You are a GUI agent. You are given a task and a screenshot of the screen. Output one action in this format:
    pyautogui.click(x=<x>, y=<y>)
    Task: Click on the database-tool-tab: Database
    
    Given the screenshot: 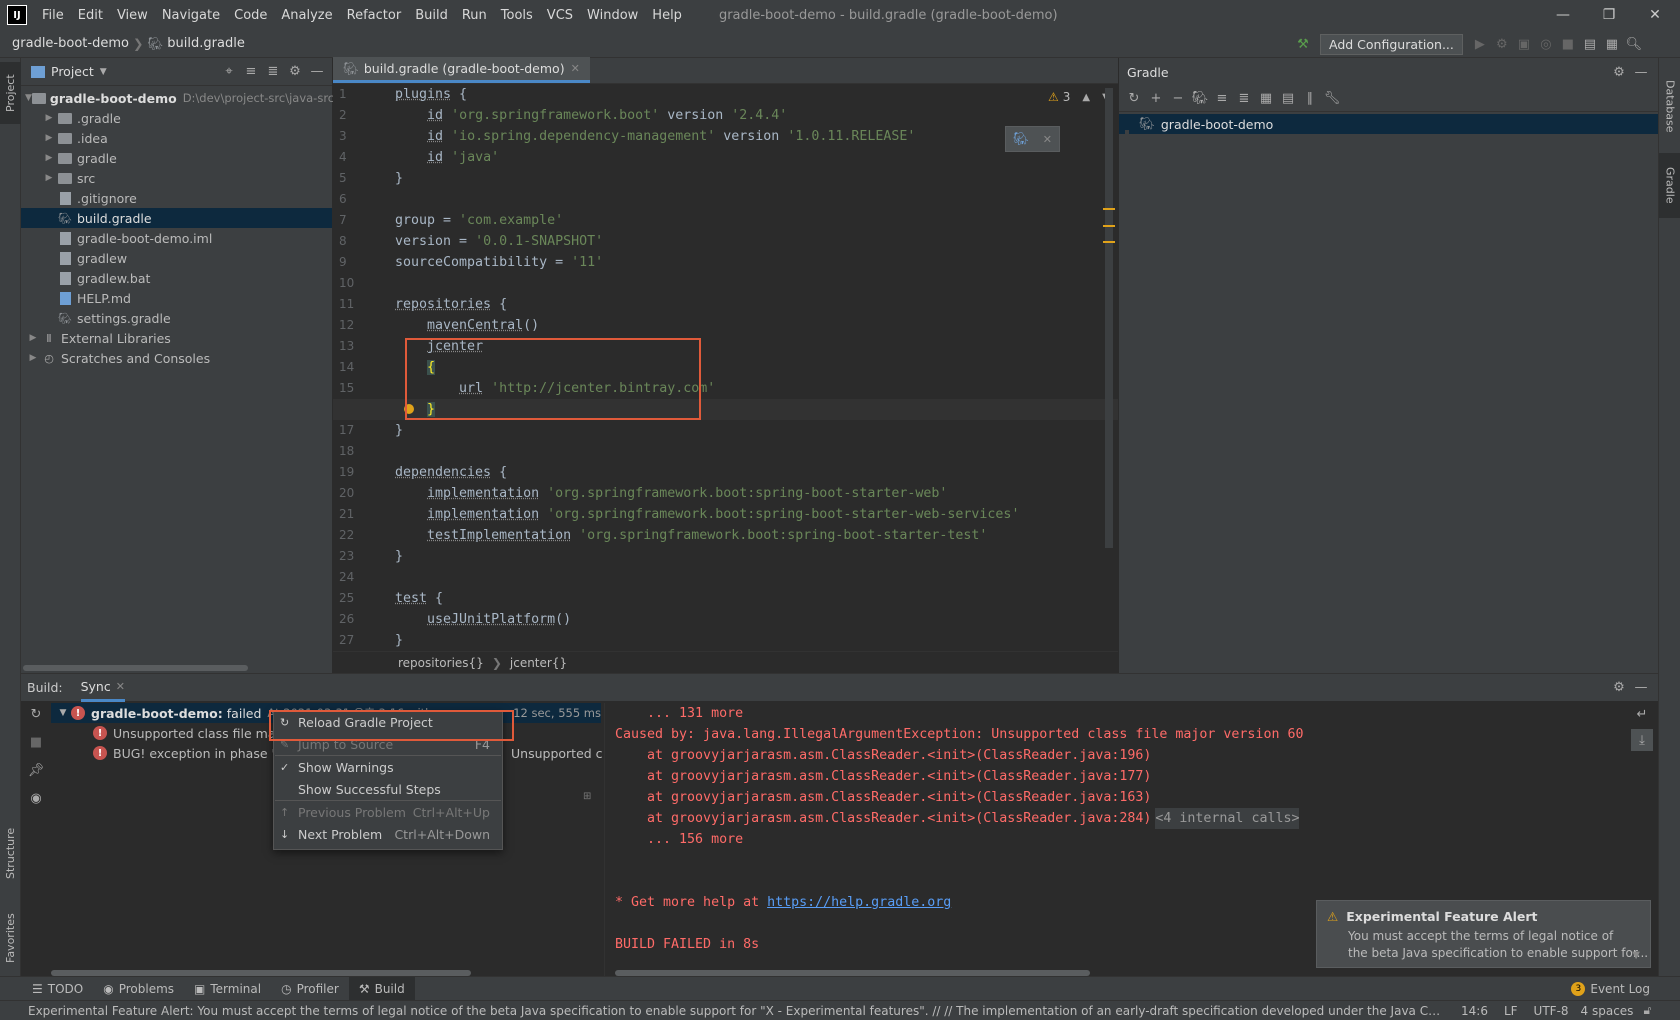 What is the action you would take?
    pyautogui.click(x=1669, y=106)
    